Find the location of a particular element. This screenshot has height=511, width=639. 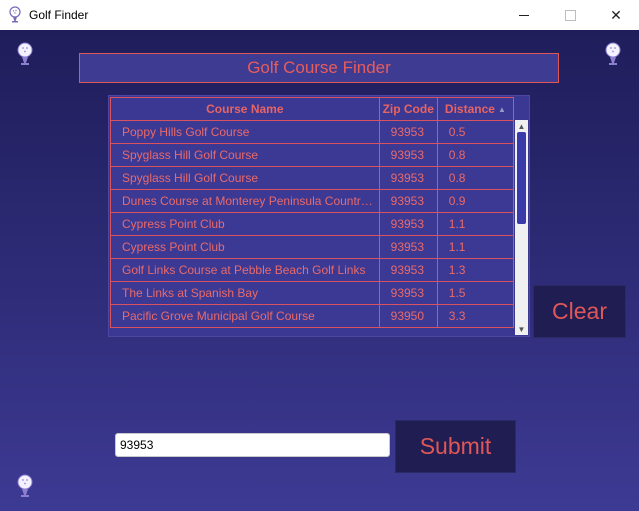

minimize-icon is located at coordinates (524, 15).